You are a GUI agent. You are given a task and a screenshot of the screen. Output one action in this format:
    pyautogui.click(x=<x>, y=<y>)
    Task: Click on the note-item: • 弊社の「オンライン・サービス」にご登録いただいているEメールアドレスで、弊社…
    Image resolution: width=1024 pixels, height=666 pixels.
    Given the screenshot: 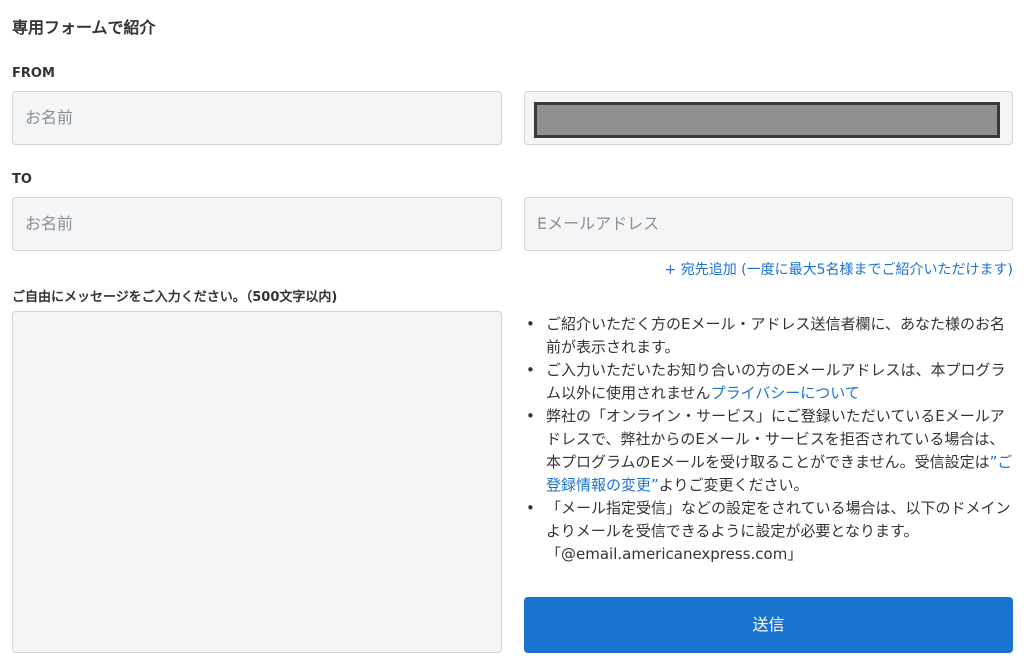 What is the action you would take?
    pyautogui.click(x=769, y=450)
    